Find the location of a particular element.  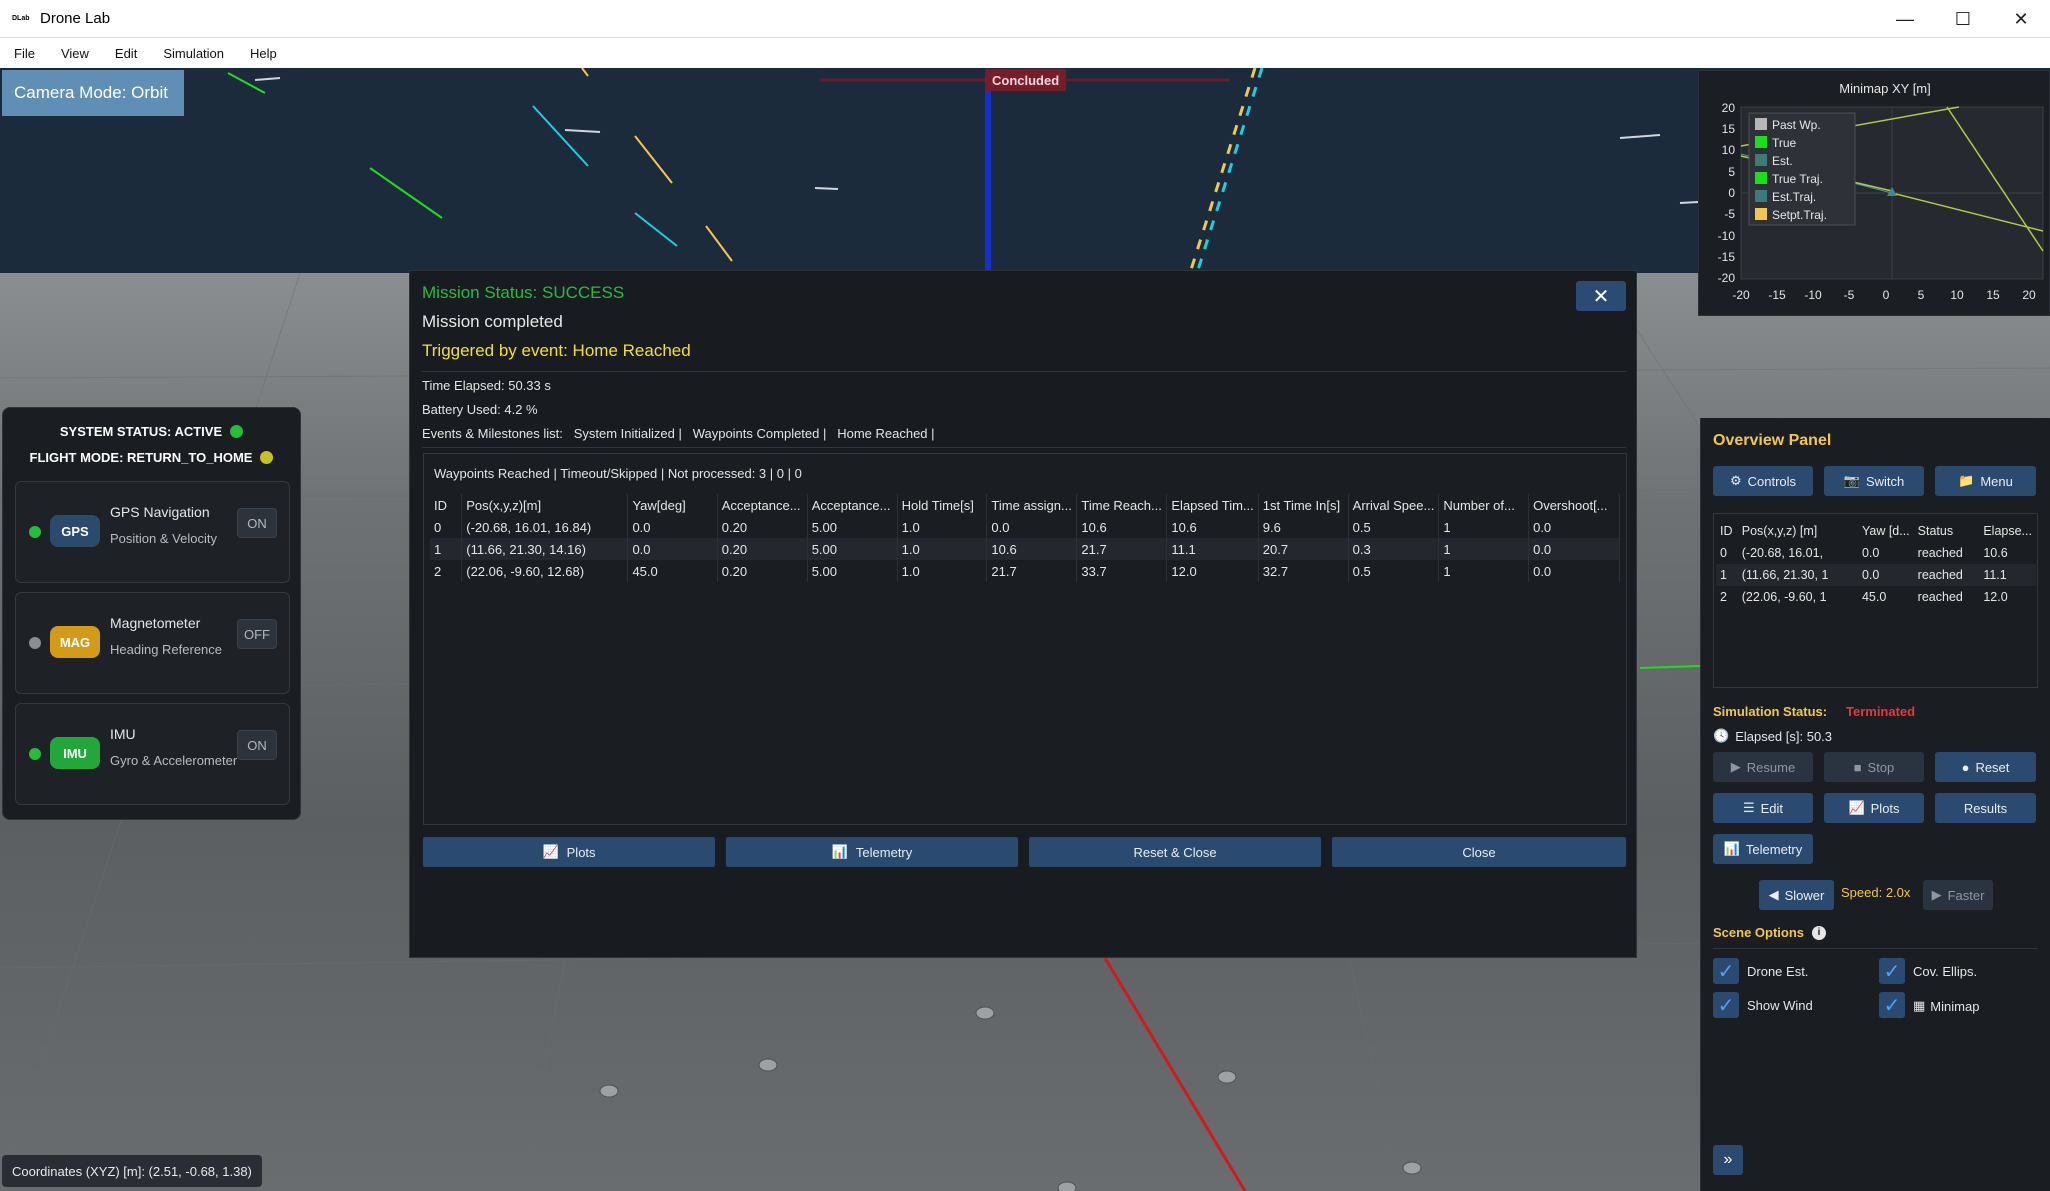

table-cell: 12.0 is located at coordinates (1212, 571).